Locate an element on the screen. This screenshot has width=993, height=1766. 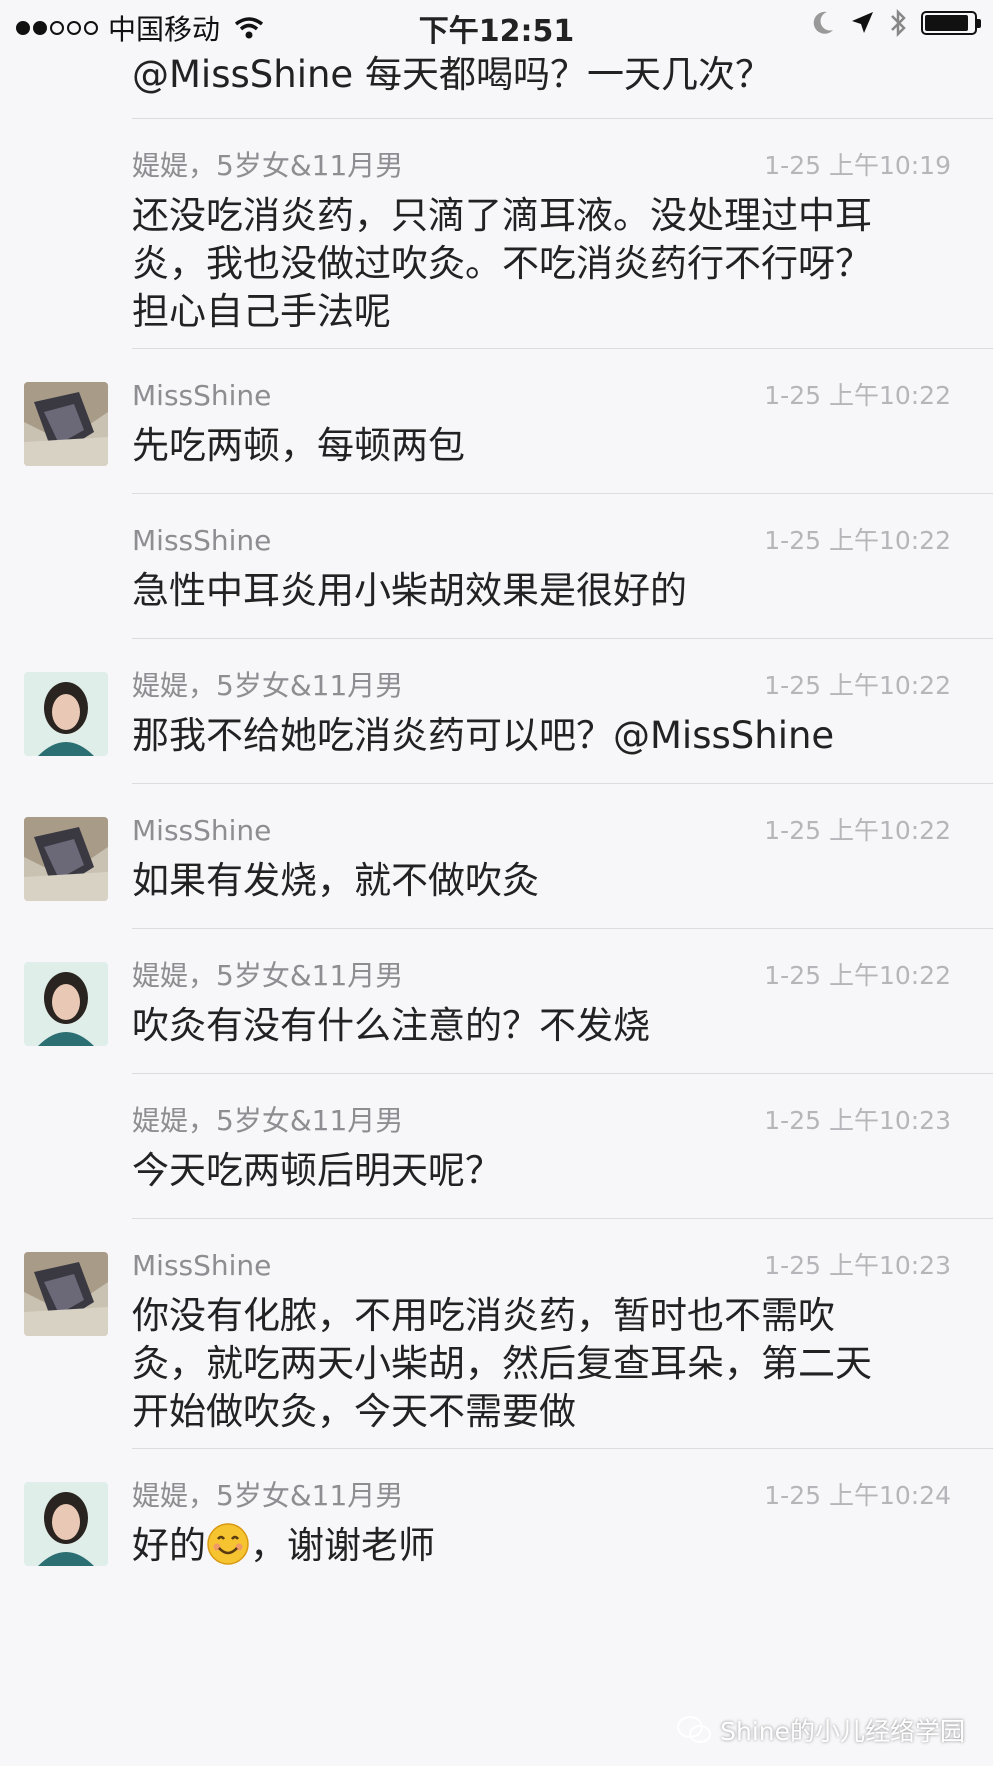
message-text: 今天吃两顿后明天呢？ is located at coordinates (317, 1170).